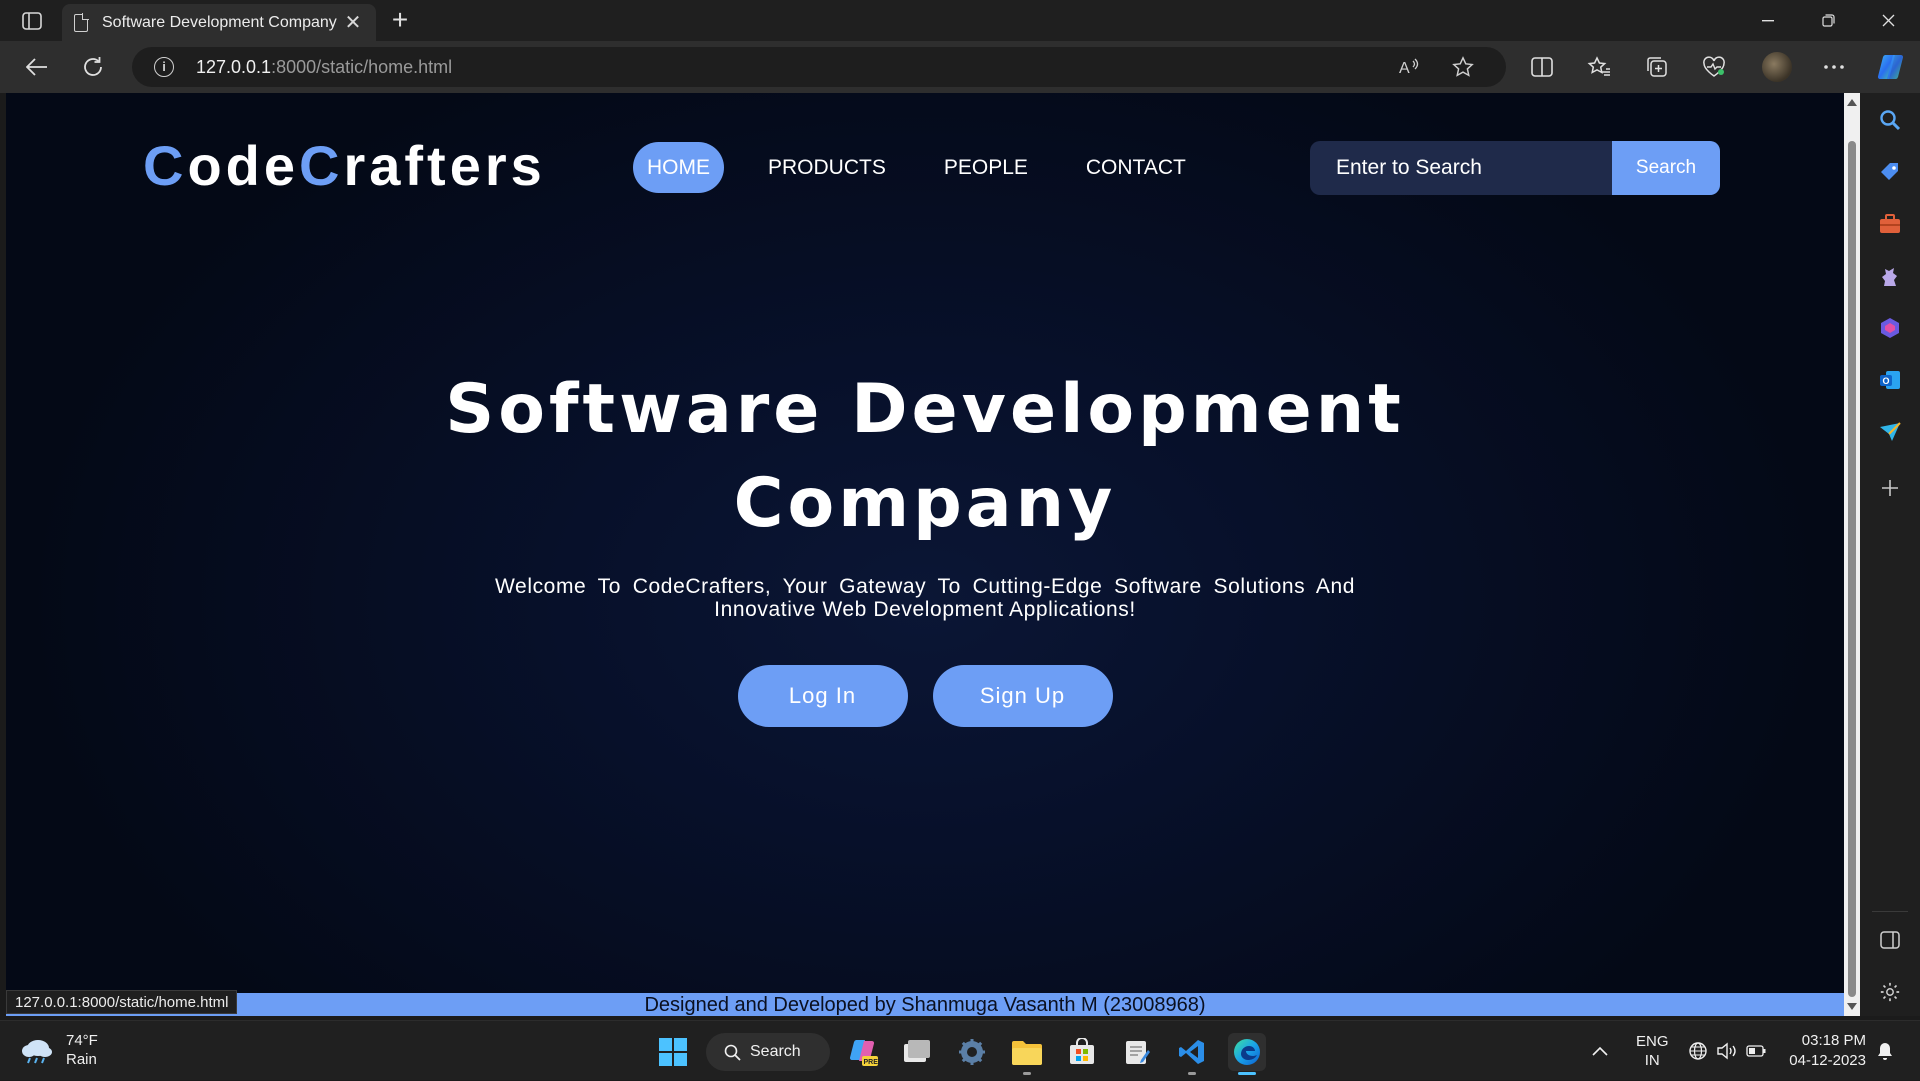 The image size is (1920, 1081). What do you see at coordinates (400, 21) in the screenshot?
I see `new-tab-button: +` at bounding box center [400, 21].